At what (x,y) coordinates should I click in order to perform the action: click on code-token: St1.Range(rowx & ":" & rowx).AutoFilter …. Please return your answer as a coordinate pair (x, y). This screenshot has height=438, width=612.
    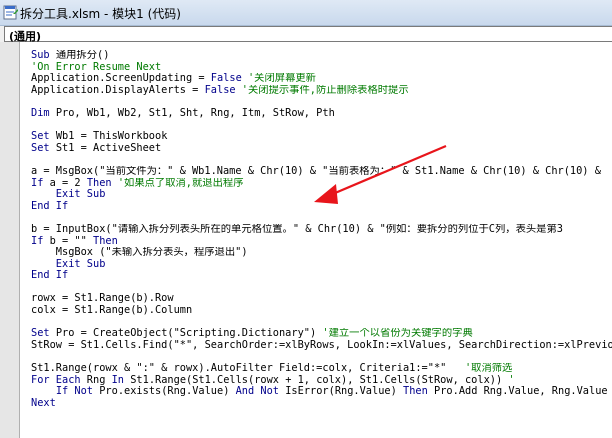
    Looking at the image, I should click on (245, 369).